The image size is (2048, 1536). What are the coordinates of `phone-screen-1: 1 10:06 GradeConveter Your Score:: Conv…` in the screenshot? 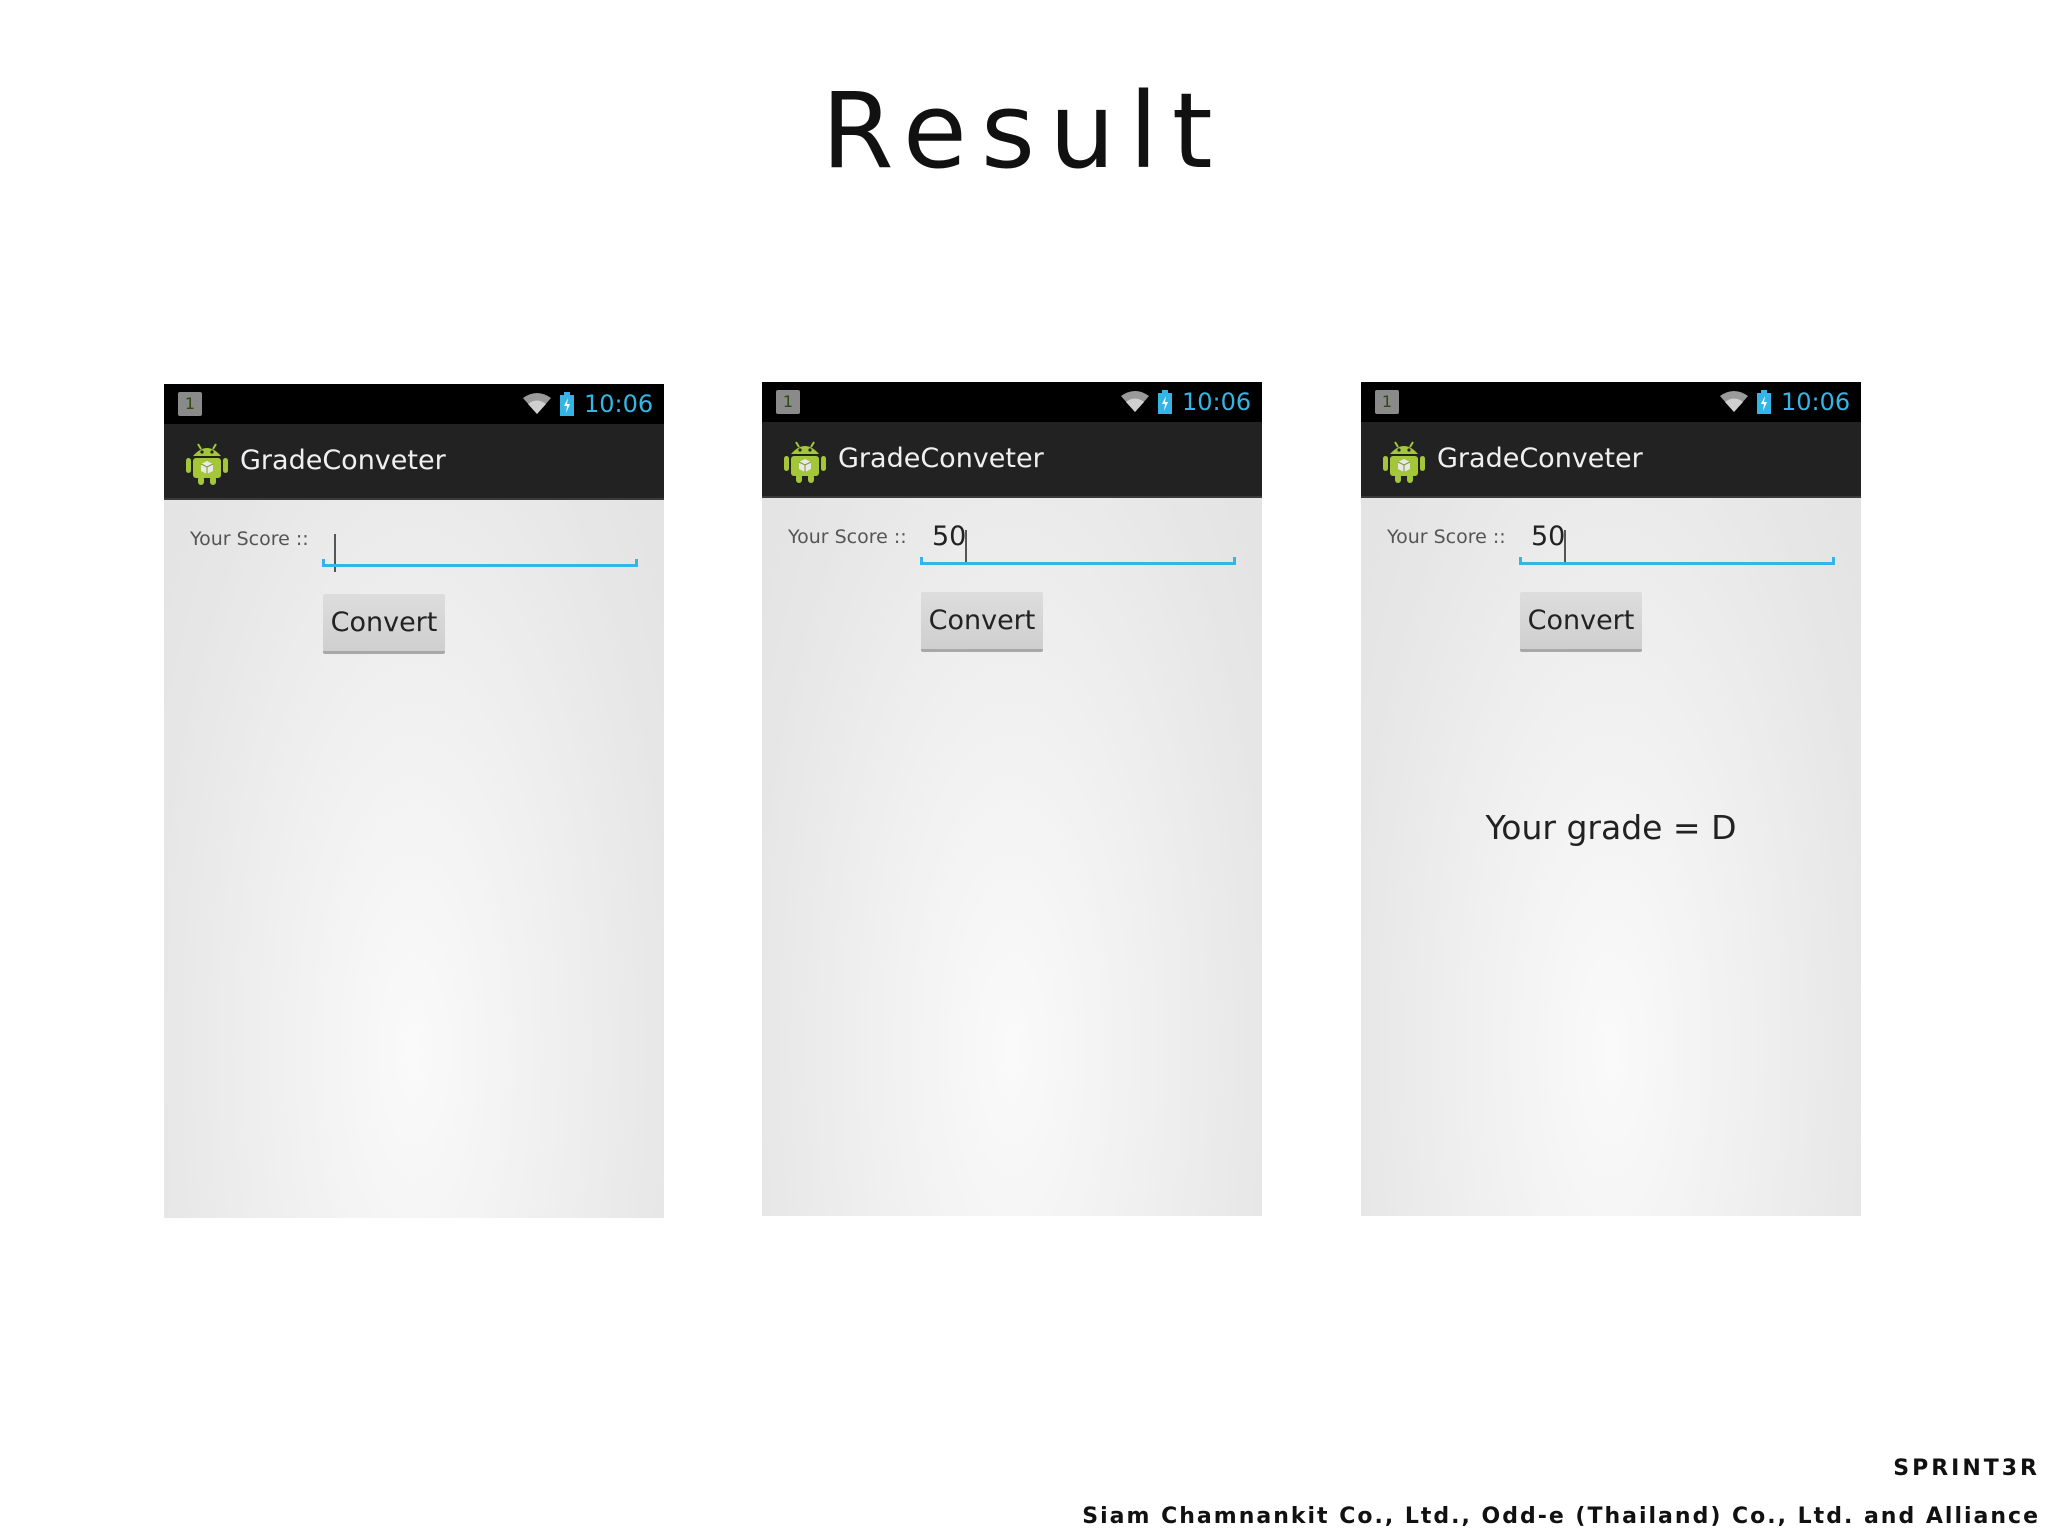 It's located at (414, 801).